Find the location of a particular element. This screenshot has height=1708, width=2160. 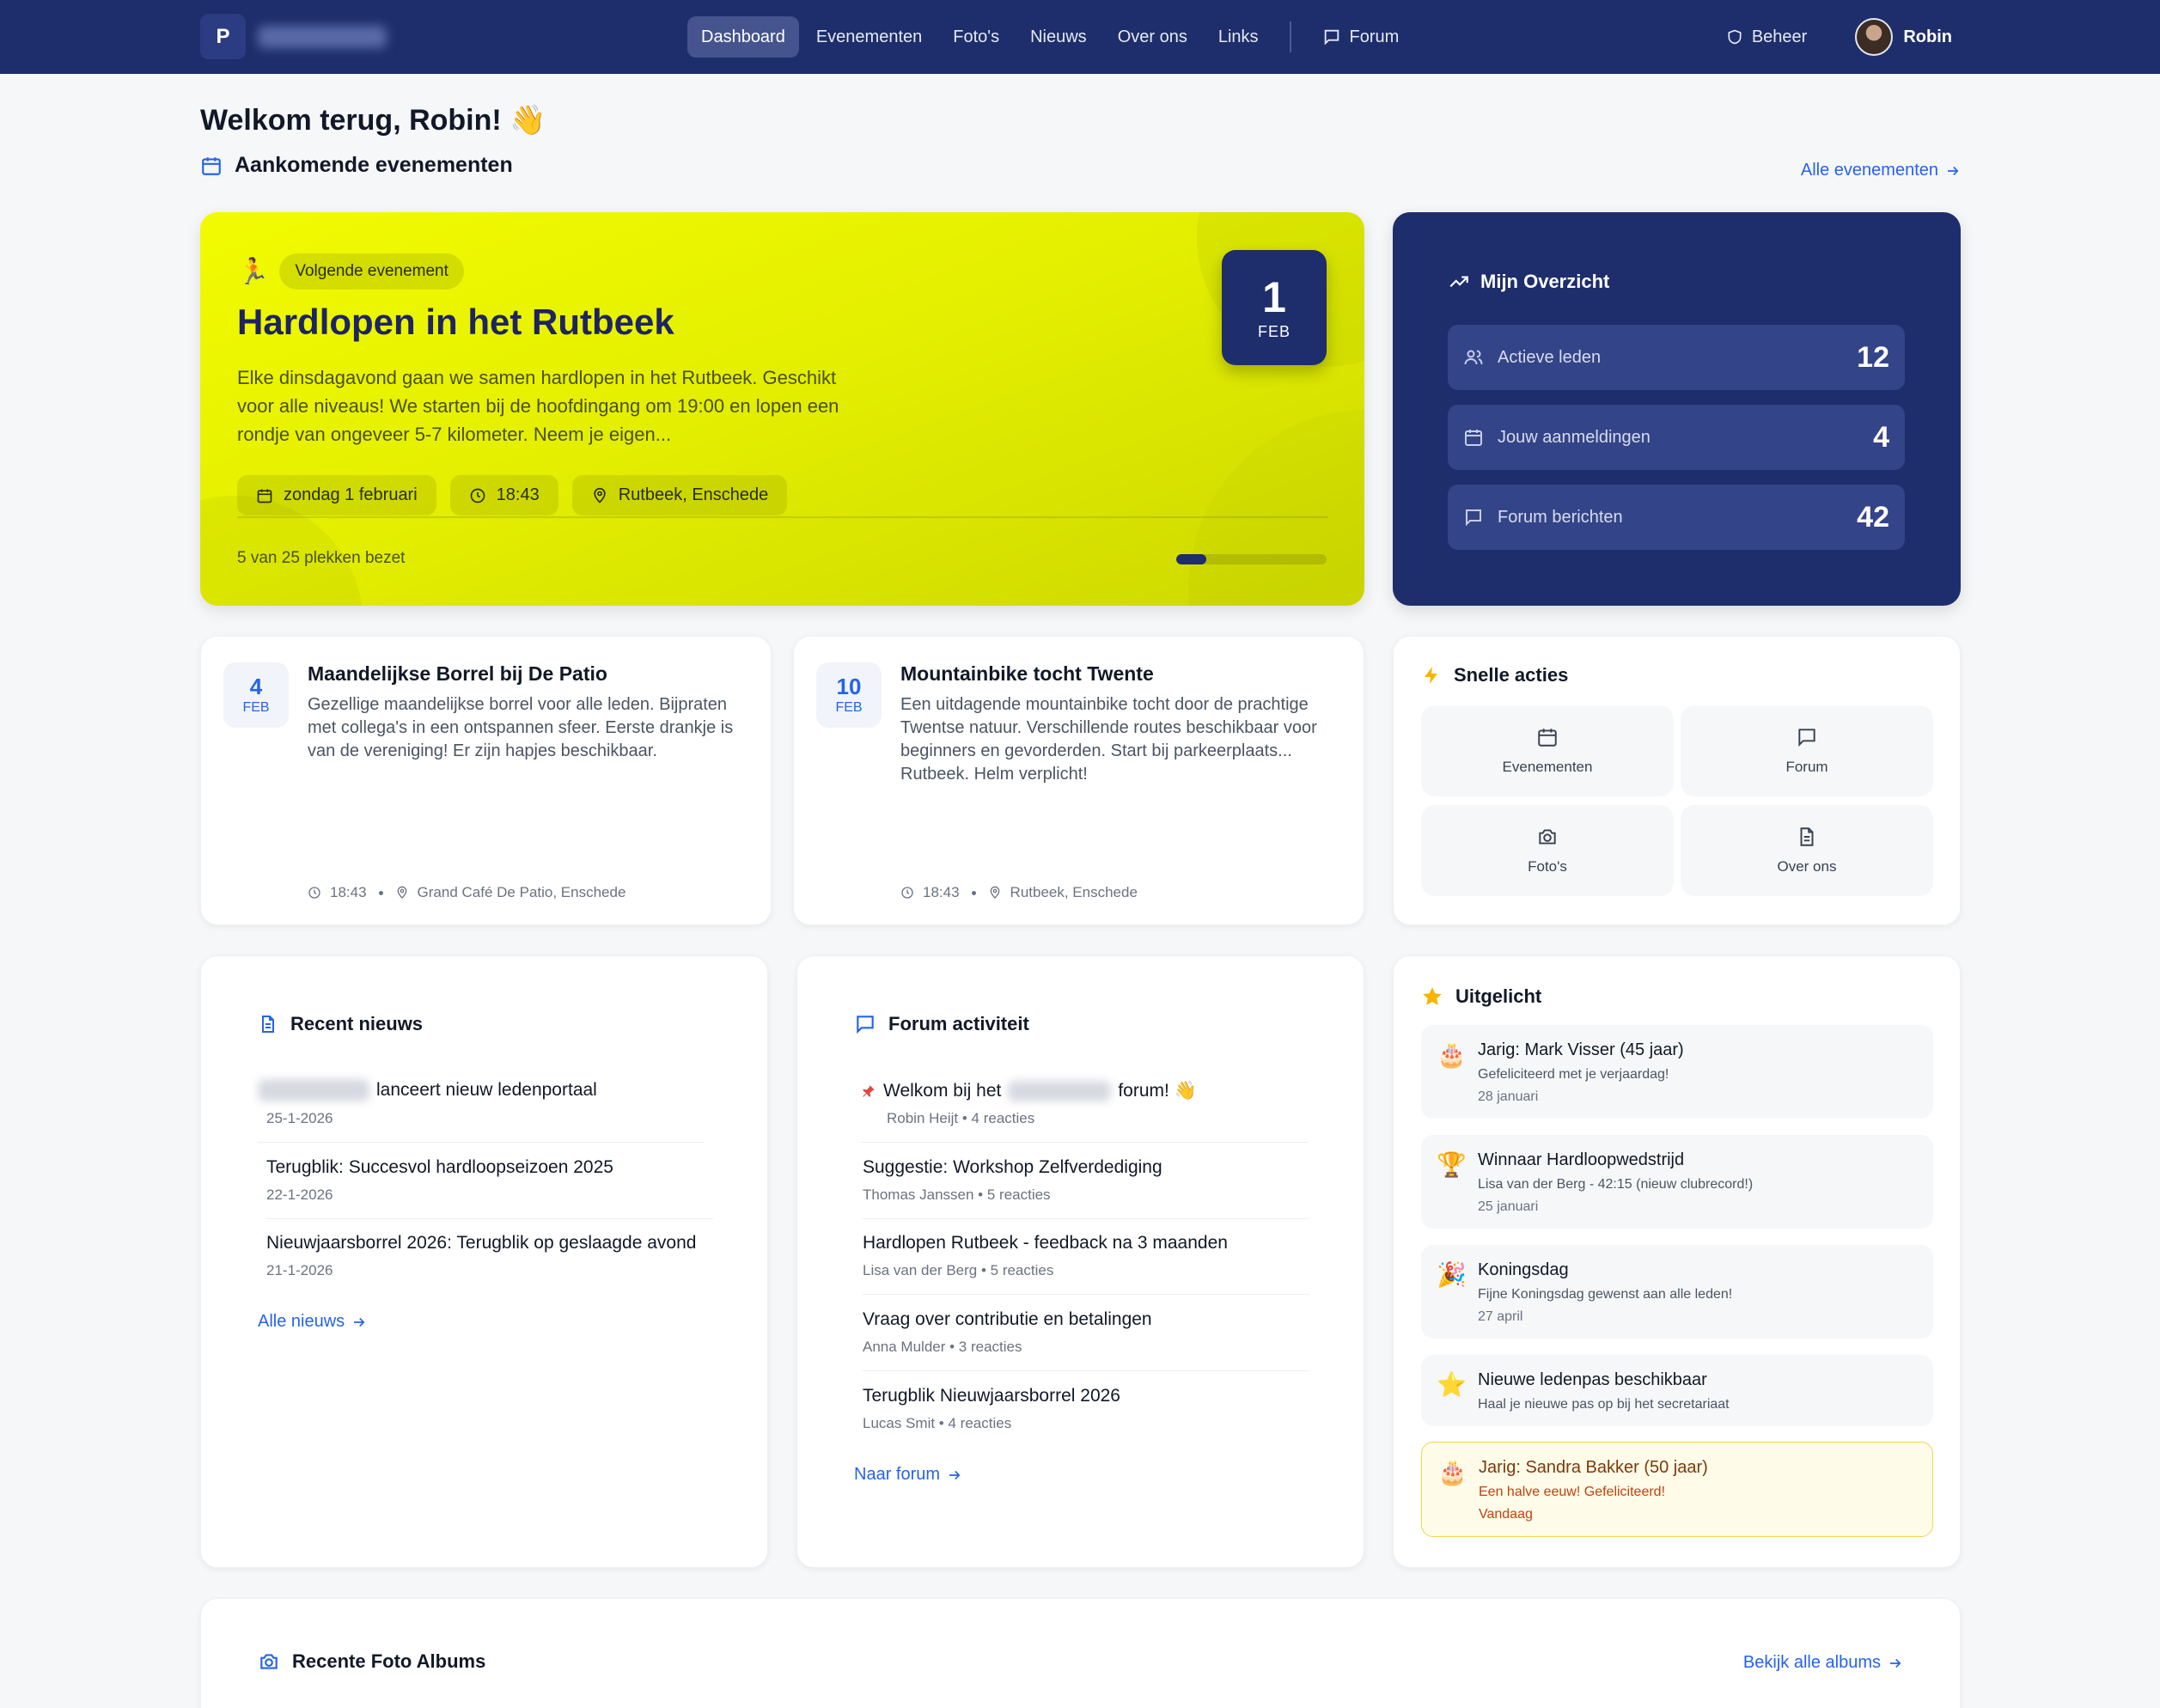

logo: P is located at coordinates (223, 36).